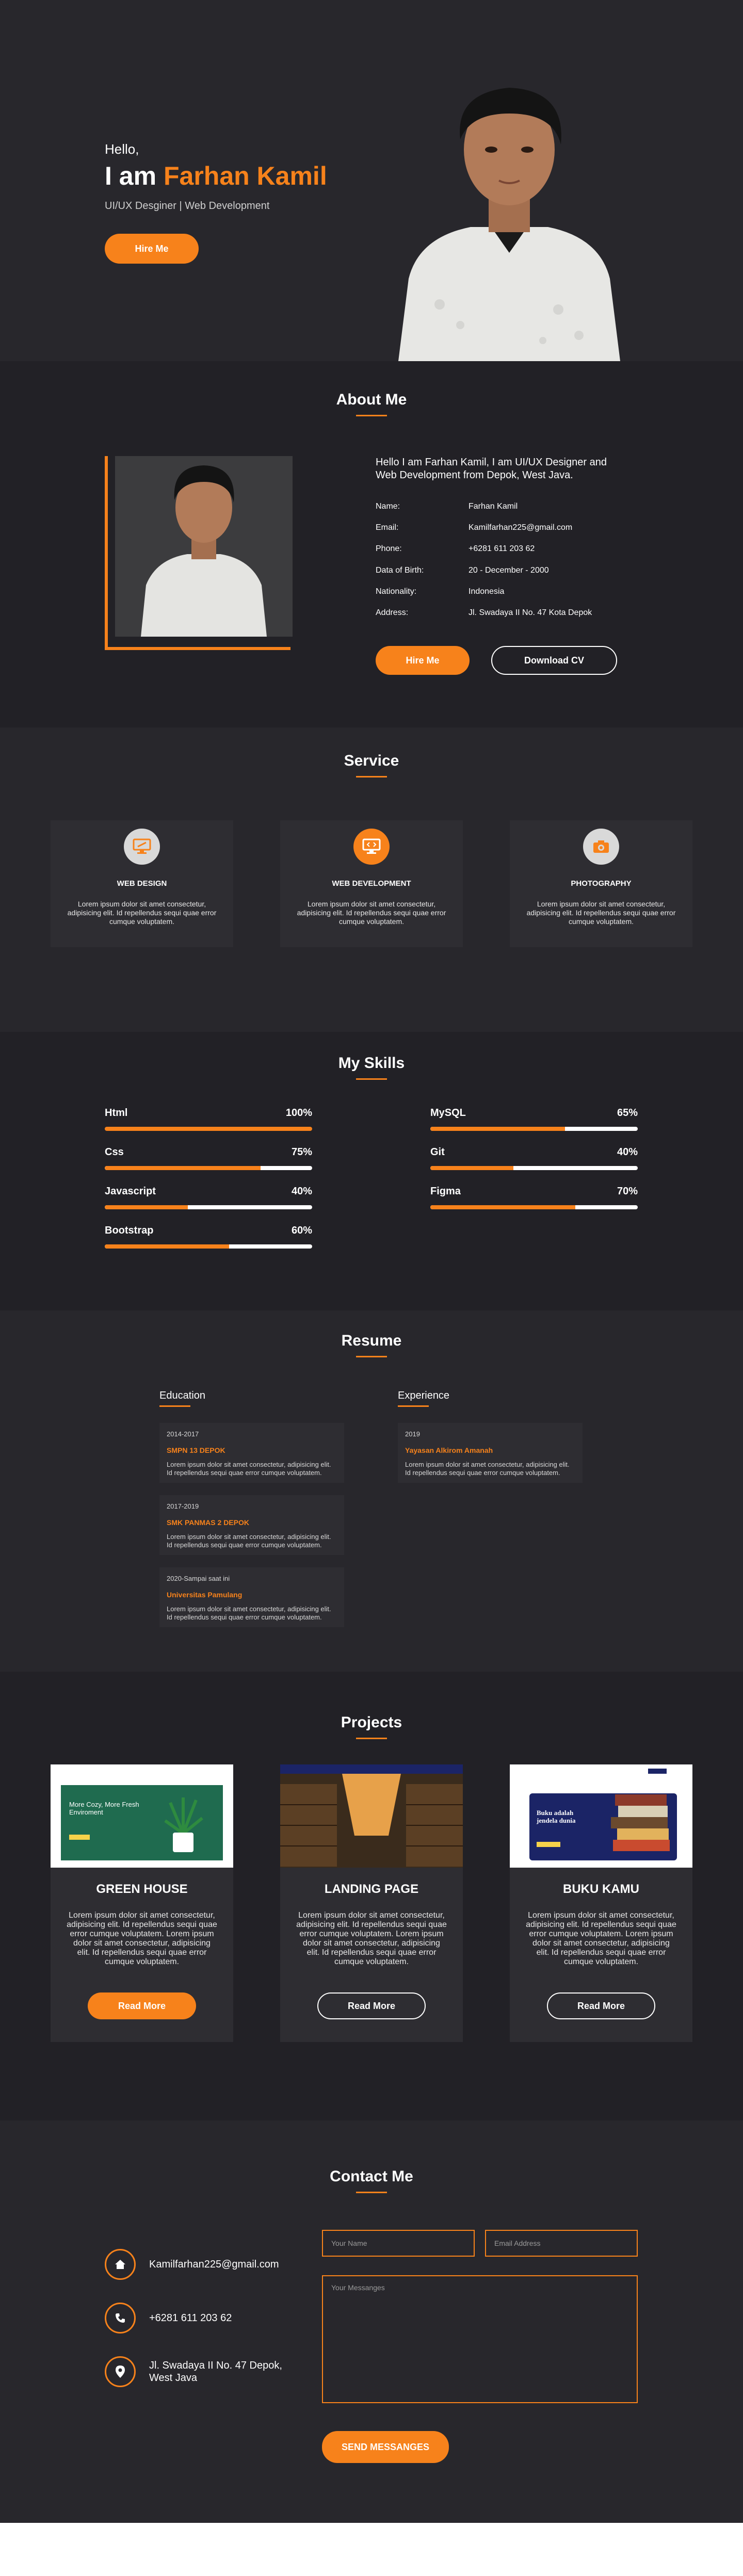 The height and width of the screenshot is (2576, 743). I want to click on location-icon, so click(121, 2371).